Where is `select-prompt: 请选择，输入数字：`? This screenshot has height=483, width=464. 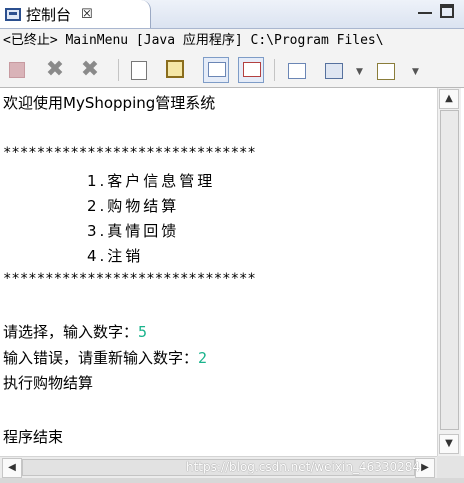
select-prompt: 请选择，输入数字： is located at coordinates (71, 332).